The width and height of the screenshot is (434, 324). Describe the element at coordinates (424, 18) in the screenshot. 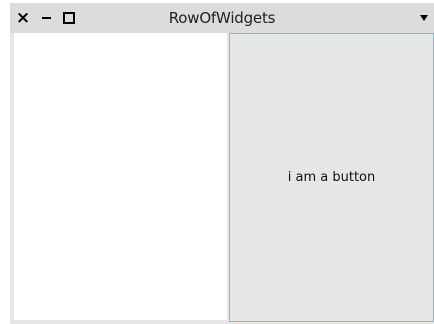

I see `chevron-down-icon` at that location.